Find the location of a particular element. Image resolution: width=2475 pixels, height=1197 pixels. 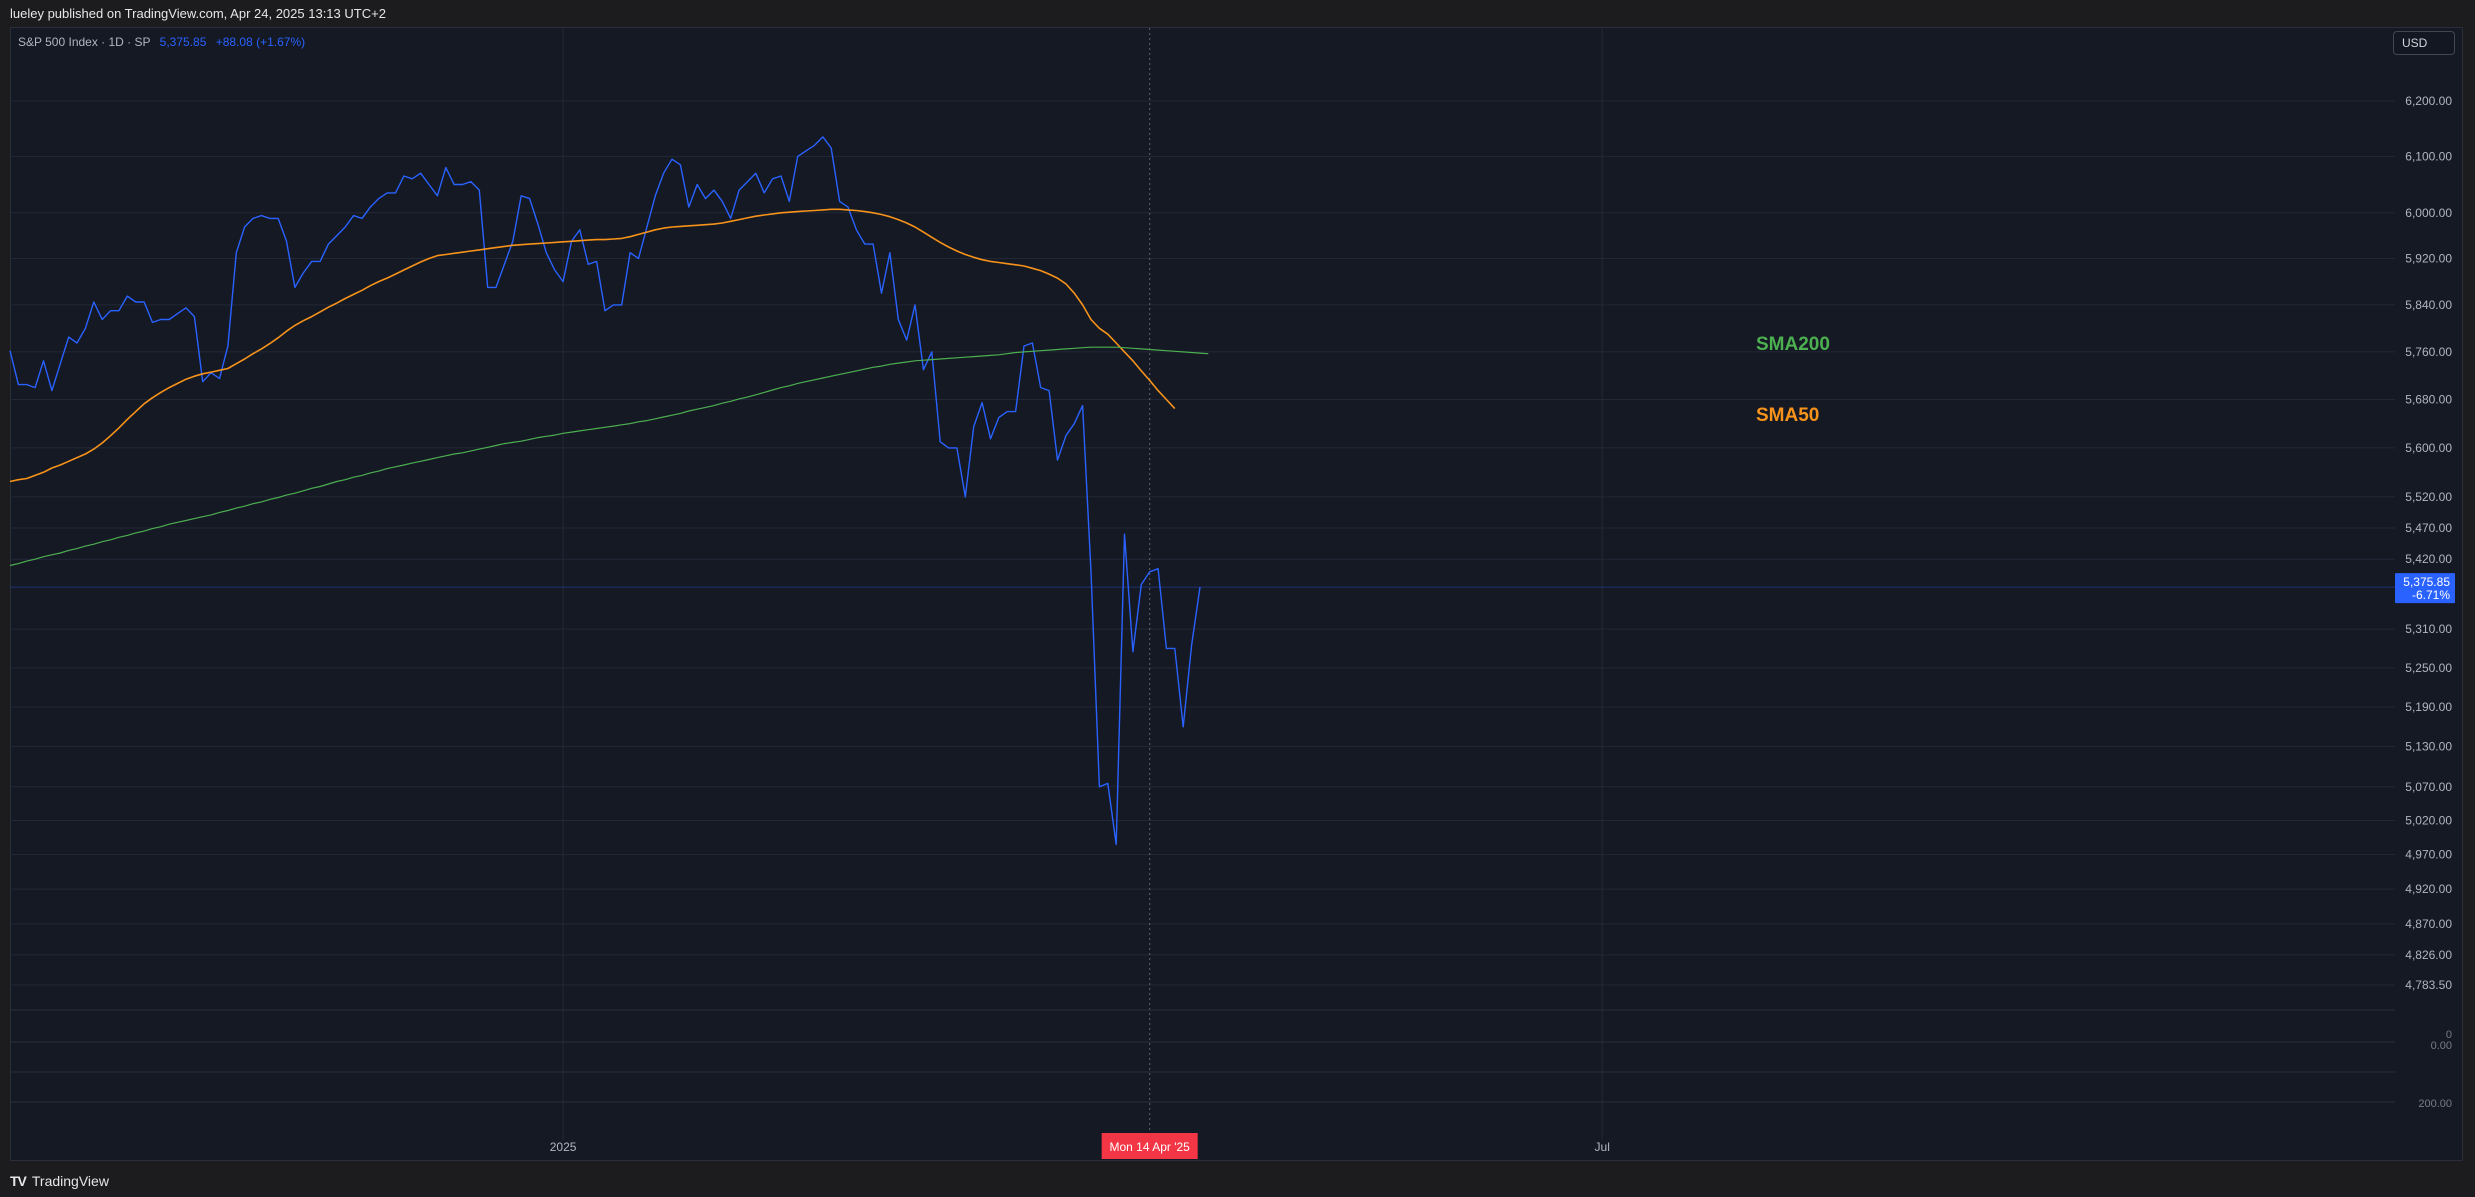

y-tick-label: 5,760.00 is located at coordinates (2428, 352).